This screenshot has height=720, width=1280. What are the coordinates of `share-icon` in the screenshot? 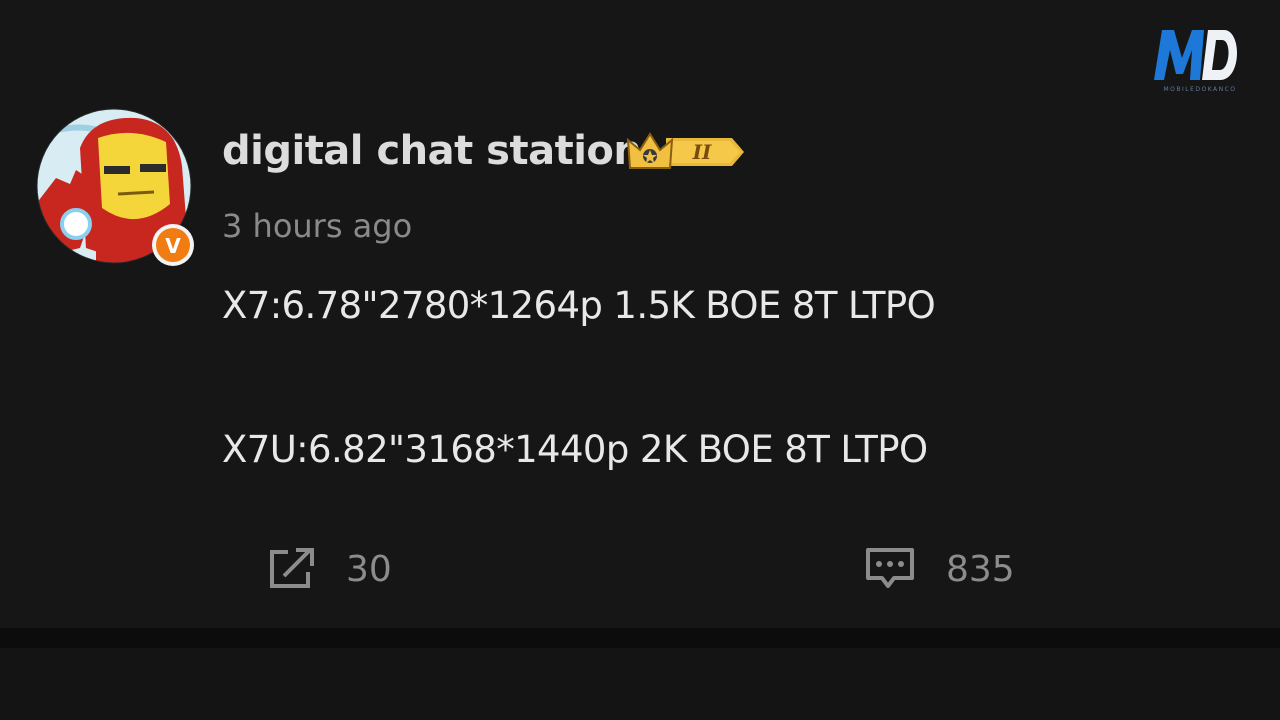 It's located at (291, 569).